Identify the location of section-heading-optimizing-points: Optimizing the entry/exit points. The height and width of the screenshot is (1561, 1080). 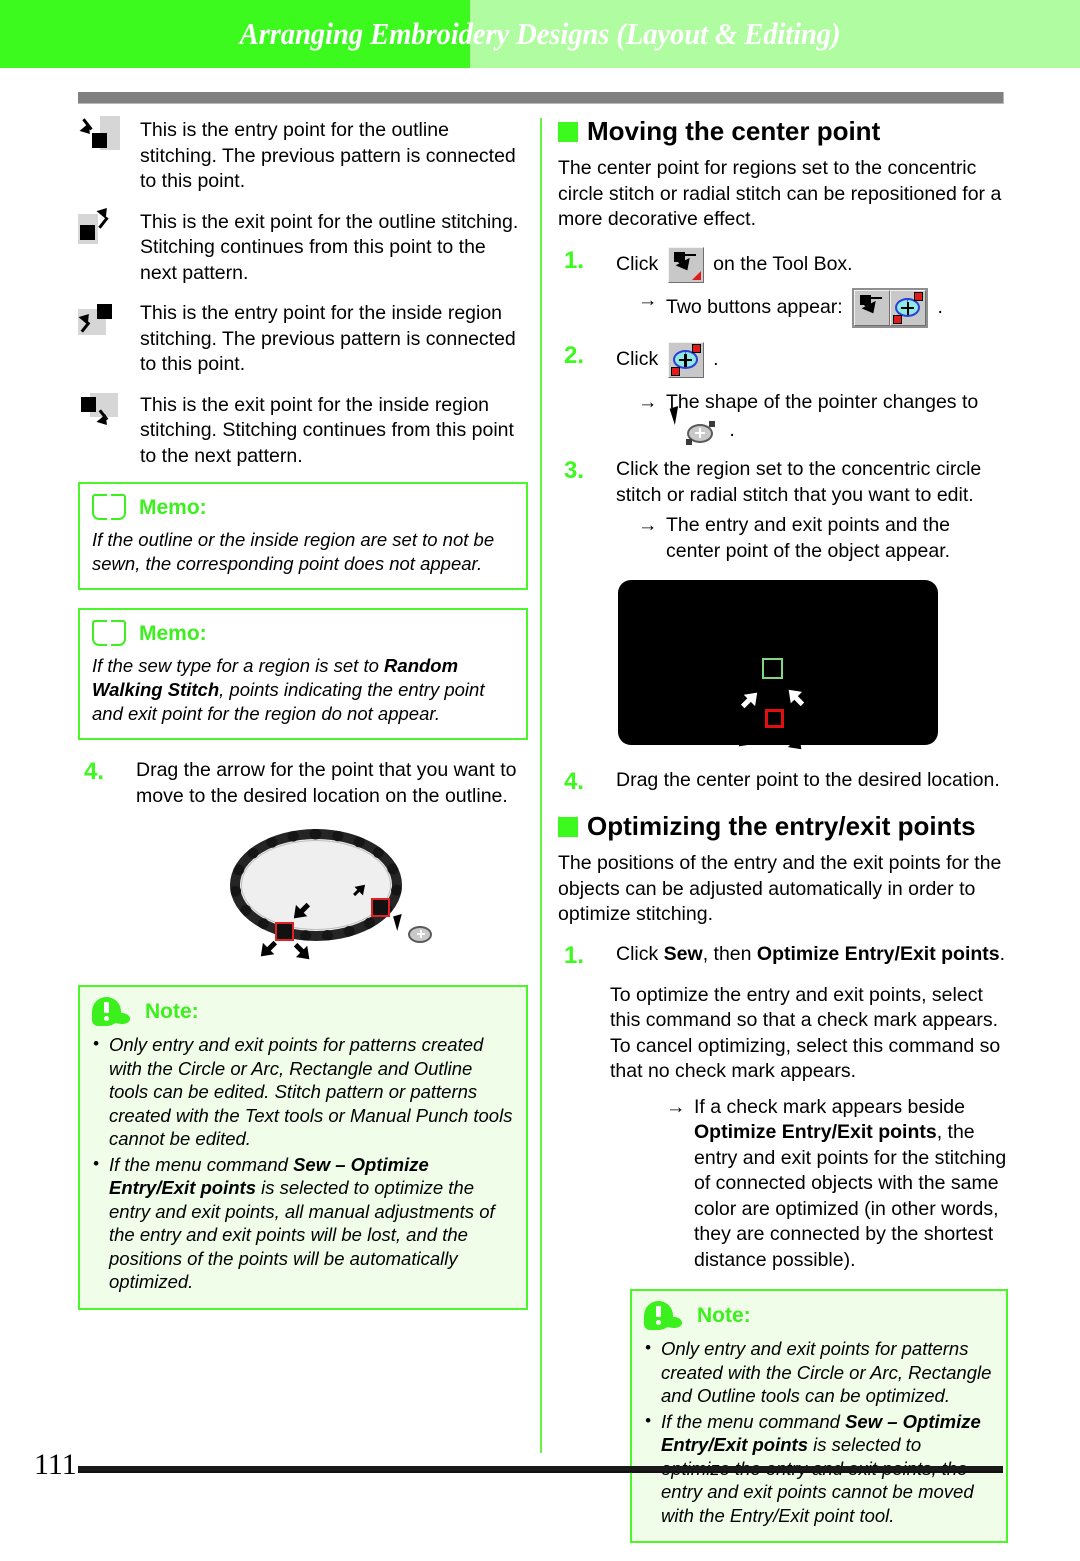
(783, 826).